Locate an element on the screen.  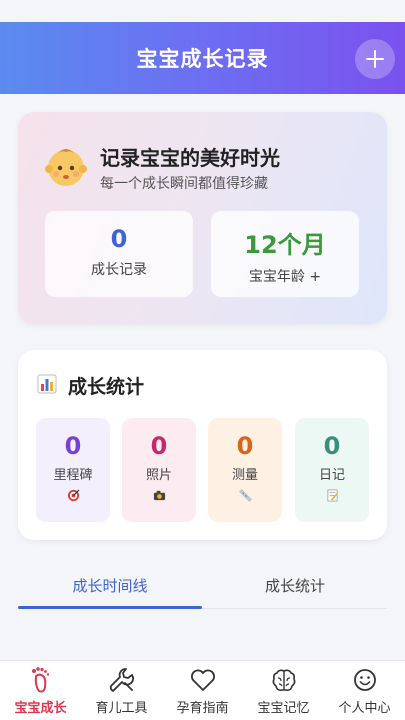
add-record-button is located at coordinates (375, 59).